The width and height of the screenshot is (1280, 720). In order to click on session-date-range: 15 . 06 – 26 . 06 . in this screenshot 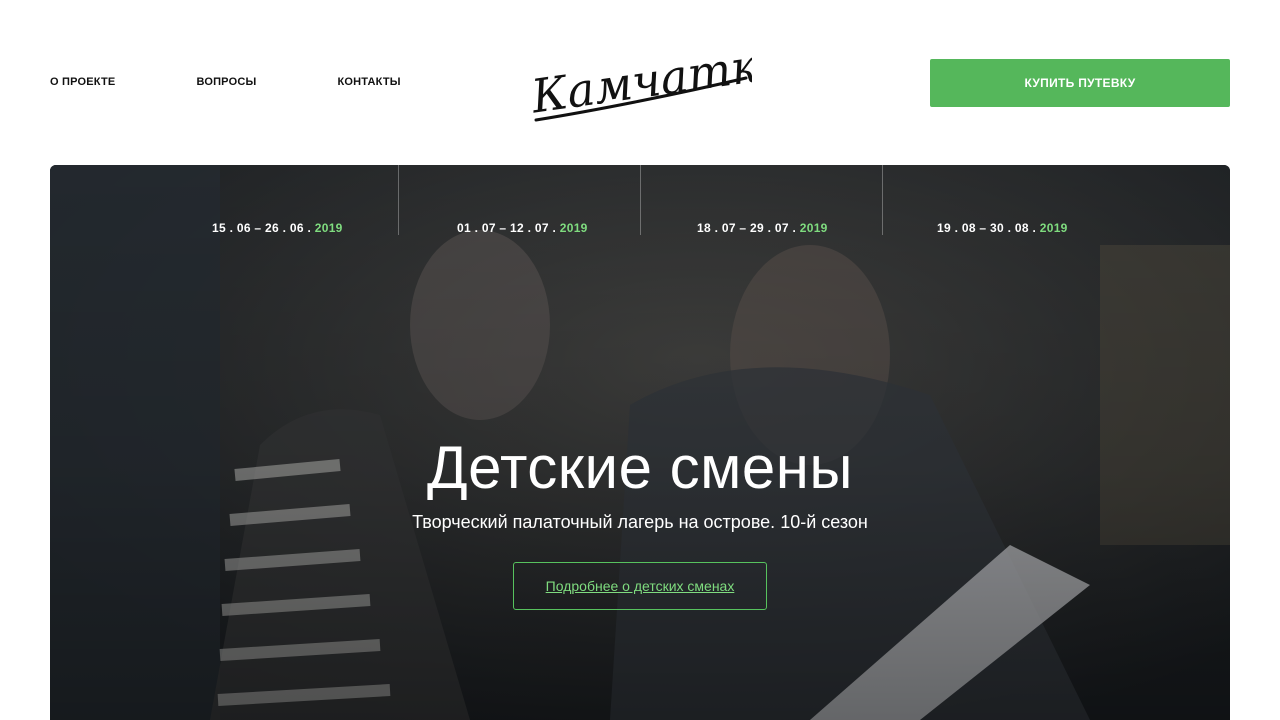, I will do `click(262, 228)`.